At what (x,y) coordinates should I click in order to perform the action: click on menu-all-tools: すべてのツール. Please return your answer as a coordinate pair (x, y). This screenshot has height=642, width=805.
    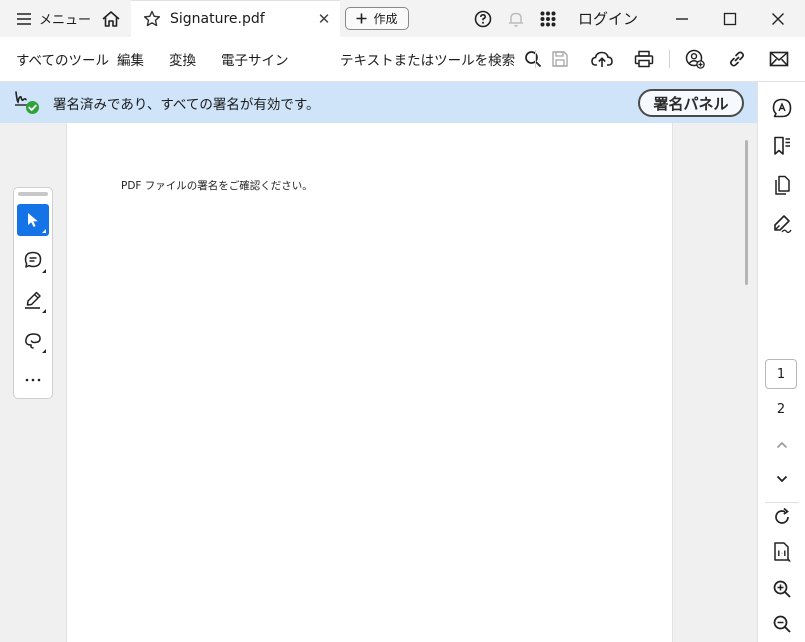
    Looking at the image, I should click on (62, 59).